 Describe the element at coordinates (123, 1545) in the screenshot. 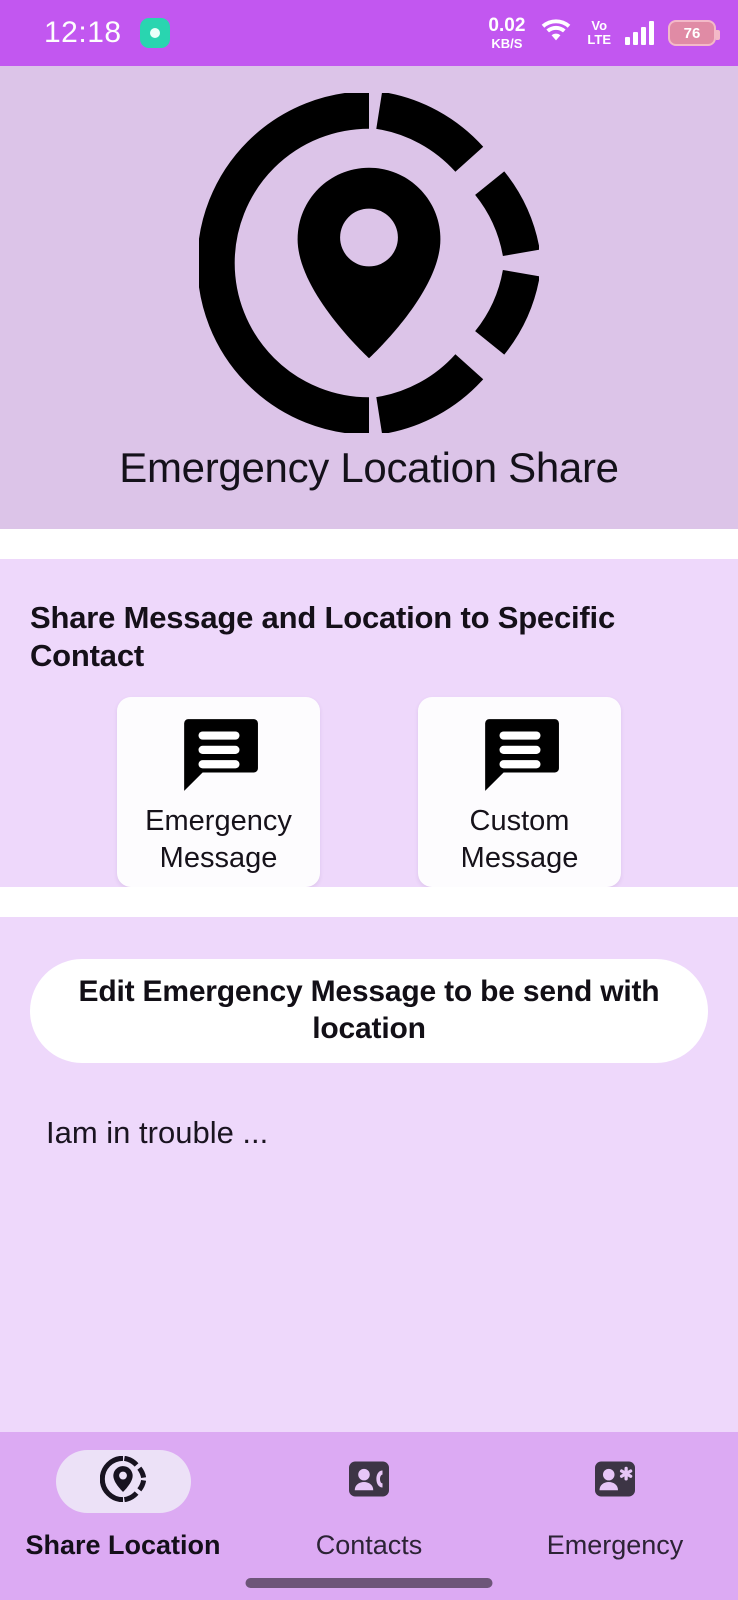

I see `nav-label-share-location: Share Location` at that location.